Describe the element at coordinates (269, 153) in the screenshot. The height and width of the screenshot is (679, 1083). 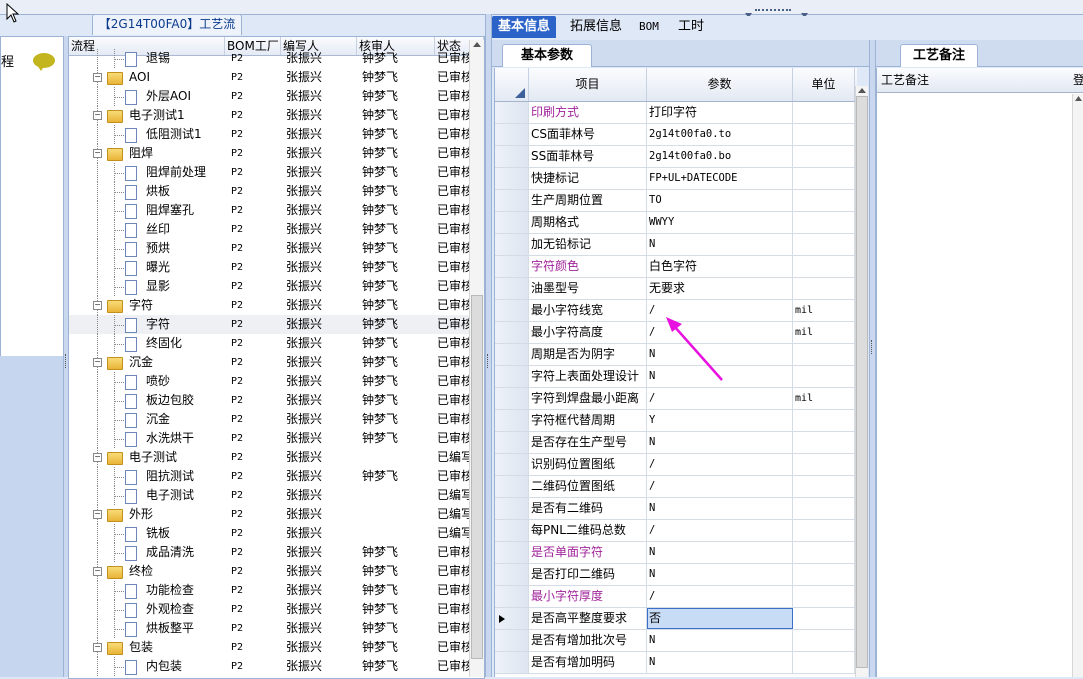
I see `tree-row: − 阻焊 P2 张振兴 钟梦飞 已审核` at that location.